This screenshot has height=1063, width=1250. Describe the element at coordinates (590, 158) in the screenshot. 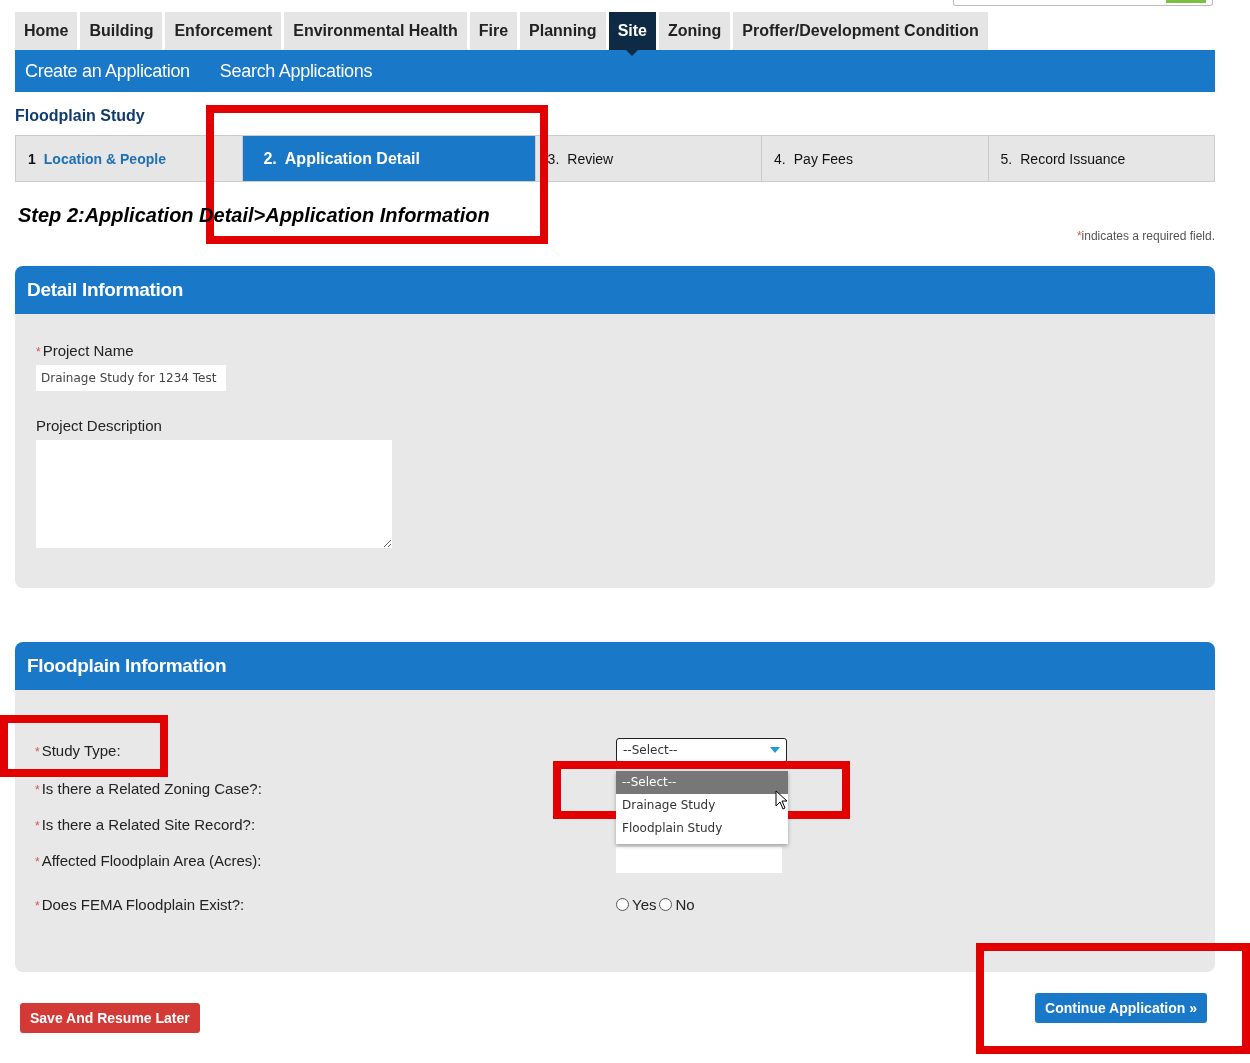

I see `step-label: Review` at that location.